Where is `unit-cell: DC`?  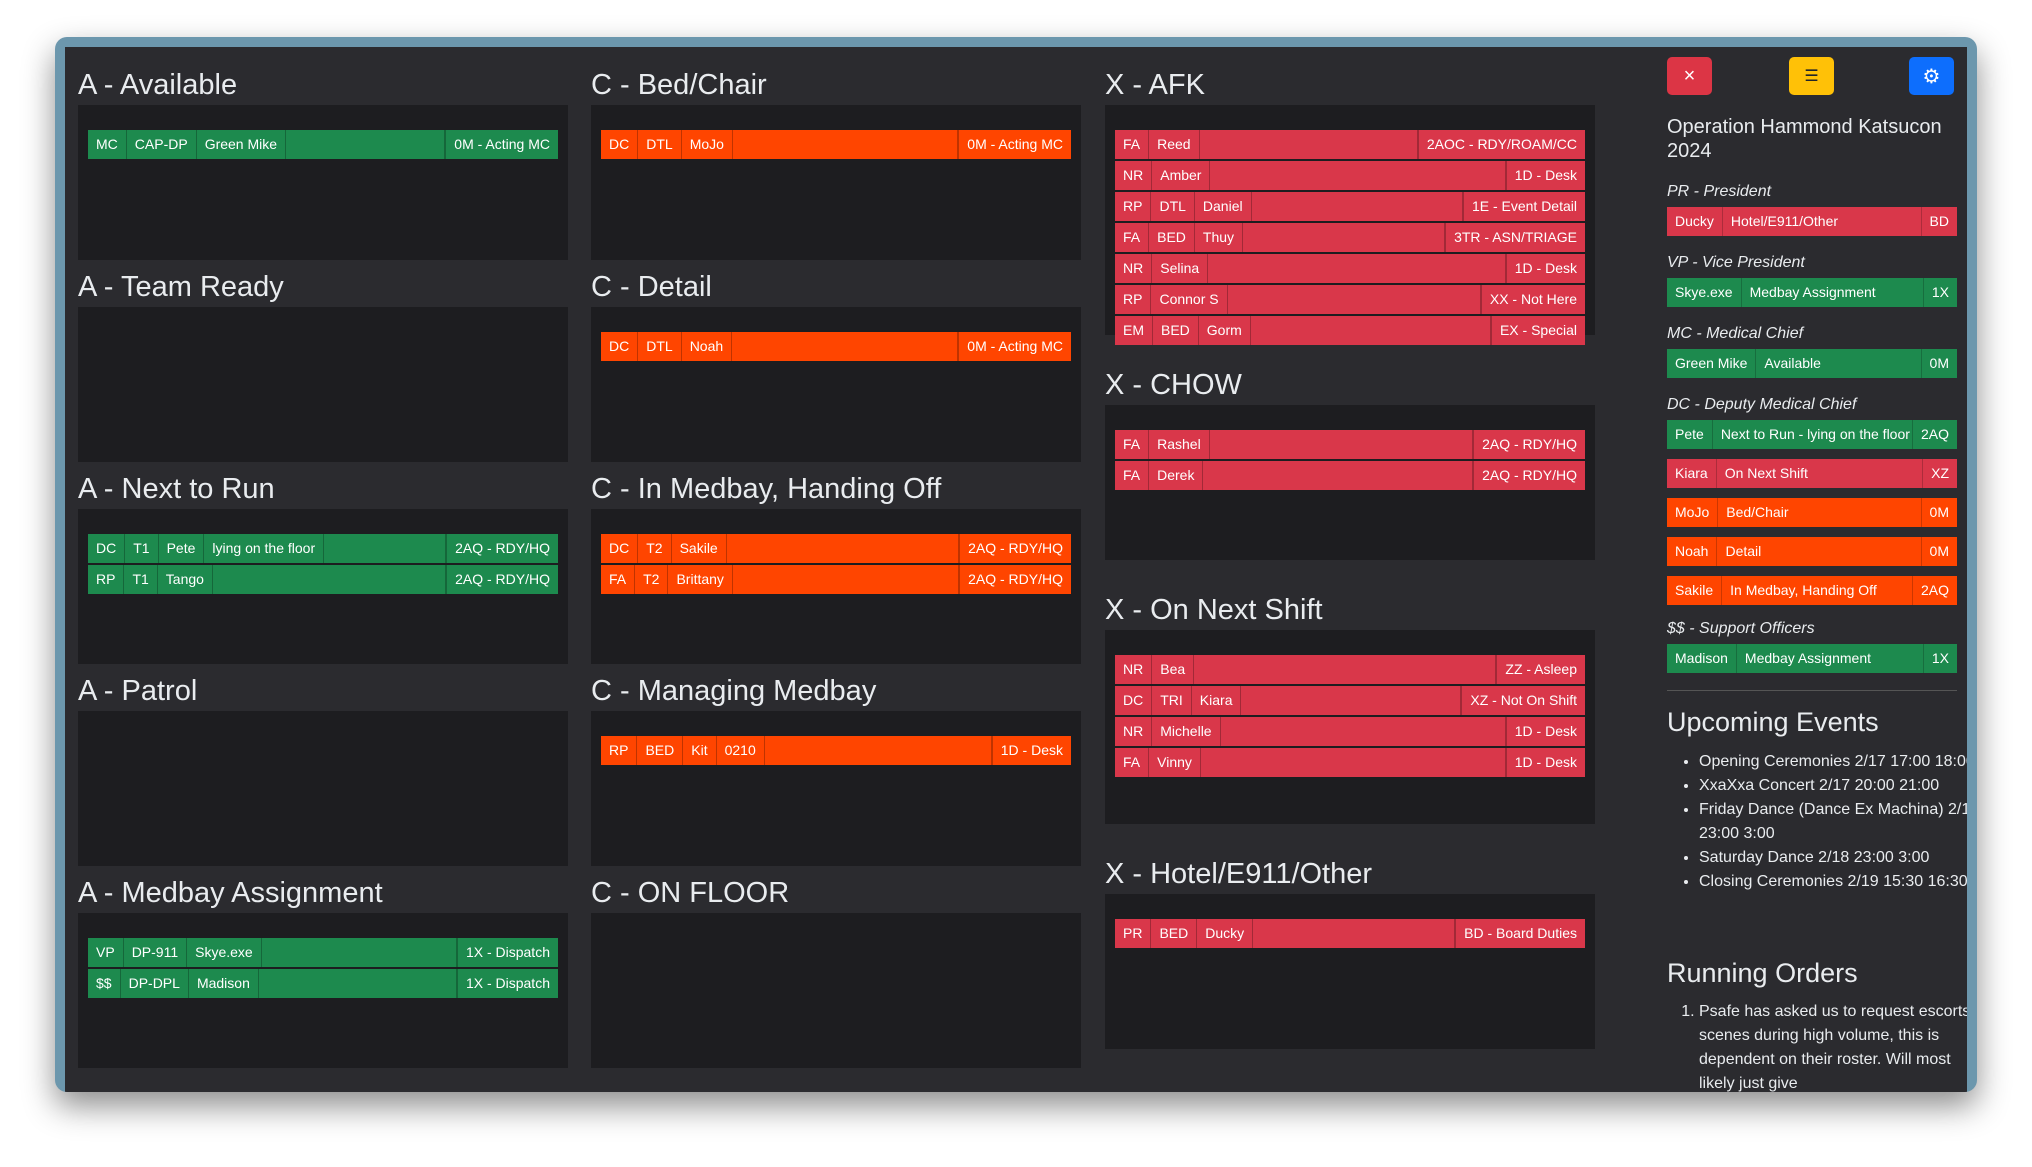
unit-cell: DC is located at coordinates (620, 346).